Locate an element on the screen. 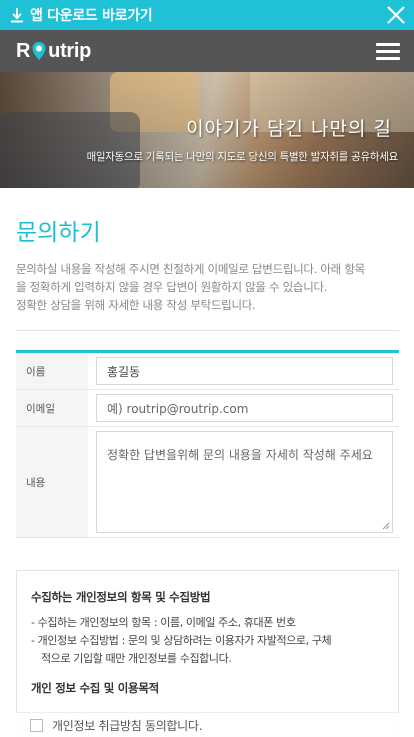  content-label: 내용 is located at coordinates (52, 482).